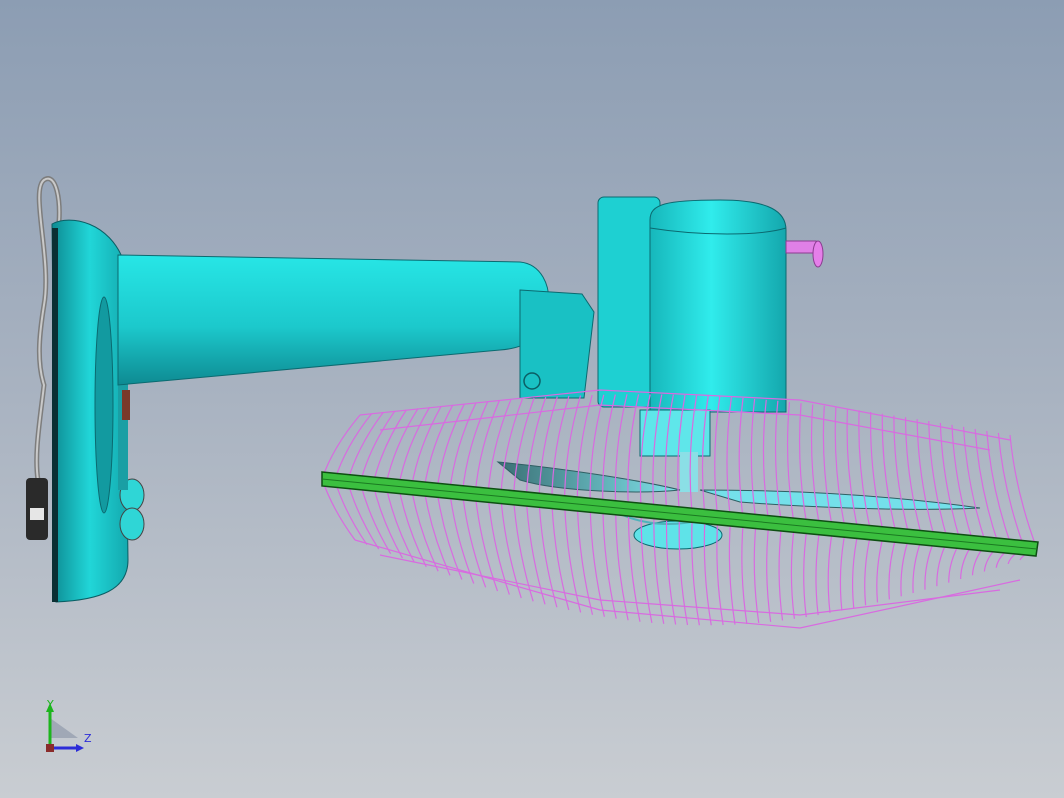  What do you see at coordinates (557, 344) in the screenshot?
I see `pivot-bracket` at bounding box center [557, 344].